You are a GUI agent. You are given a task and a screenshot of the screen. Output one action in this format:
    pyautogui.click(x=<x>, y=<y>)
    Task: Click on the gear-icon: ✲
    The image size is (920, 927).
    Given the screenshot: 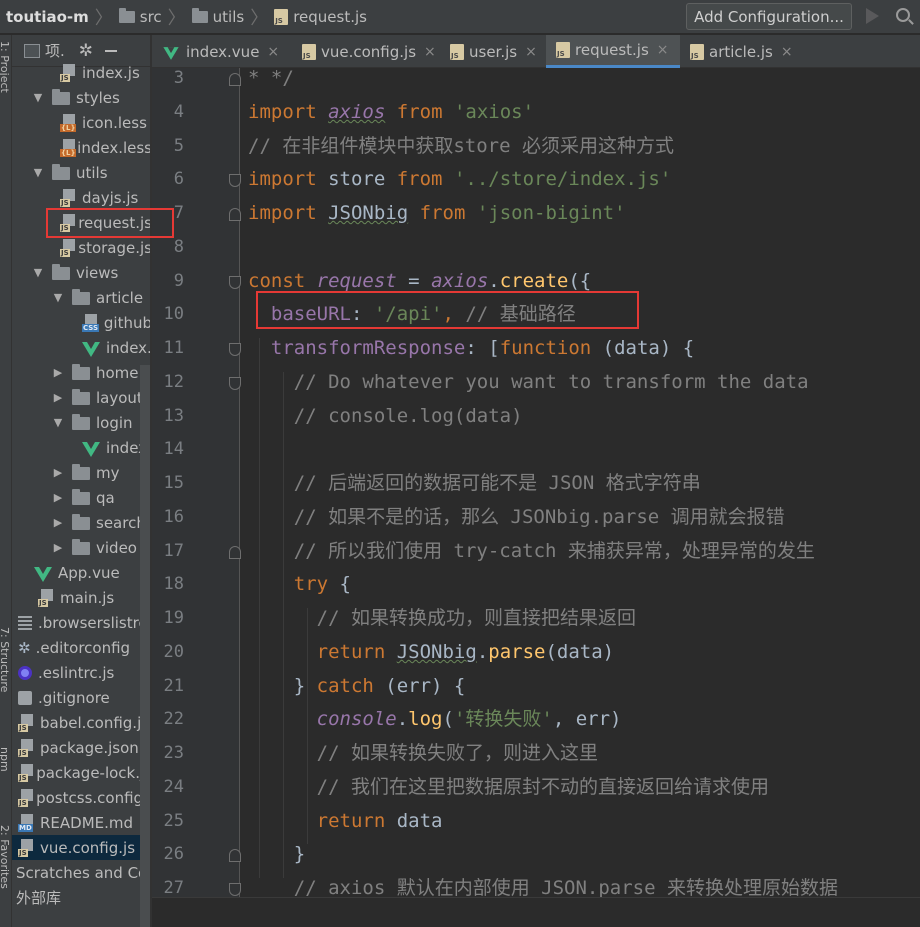 What is the action you would take?
    pyautogui.click(x=86, y=51)
    